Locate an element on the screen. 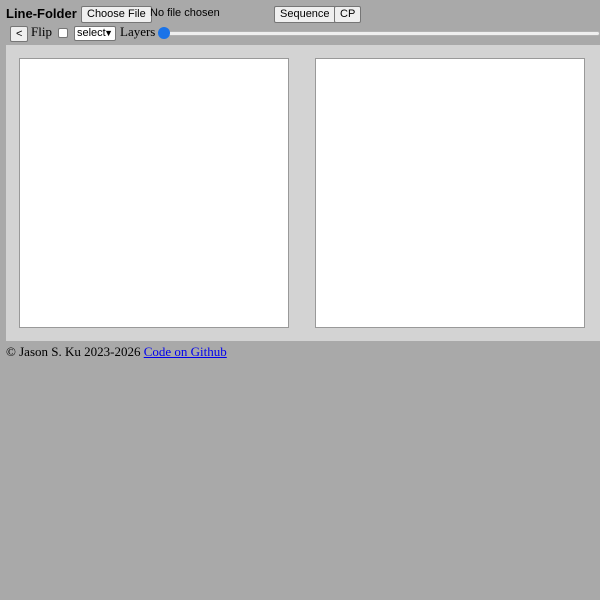 The width and height of the screenshot is (600, 600). layers-slider is located at coordinates (380, 33).